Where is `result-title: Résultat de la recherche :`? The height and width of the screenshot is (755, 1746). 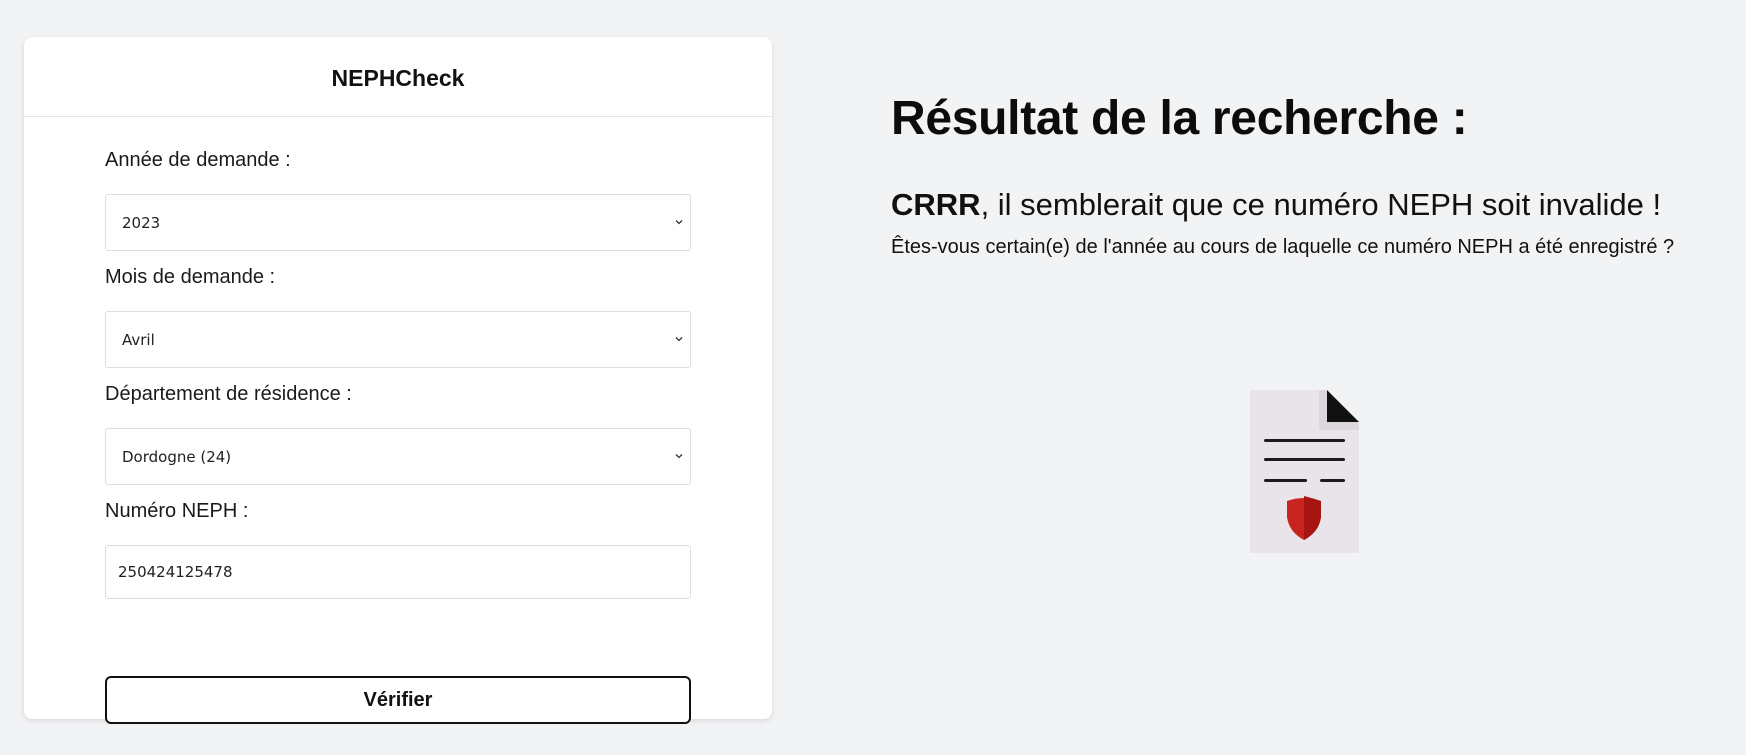 result-title: Résultat de la recherche : is located at coordinates (1179, 118).